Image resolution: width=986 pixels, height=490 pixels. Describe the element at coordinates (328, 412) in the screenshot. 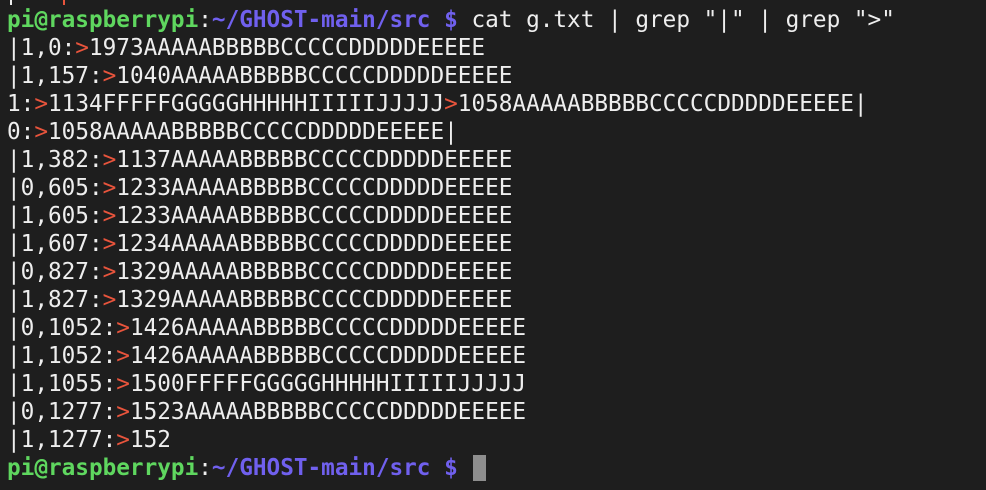

I see `line-content: 1523AAAAABBBBBCCCCCDDDDDEEEEE` at that location.